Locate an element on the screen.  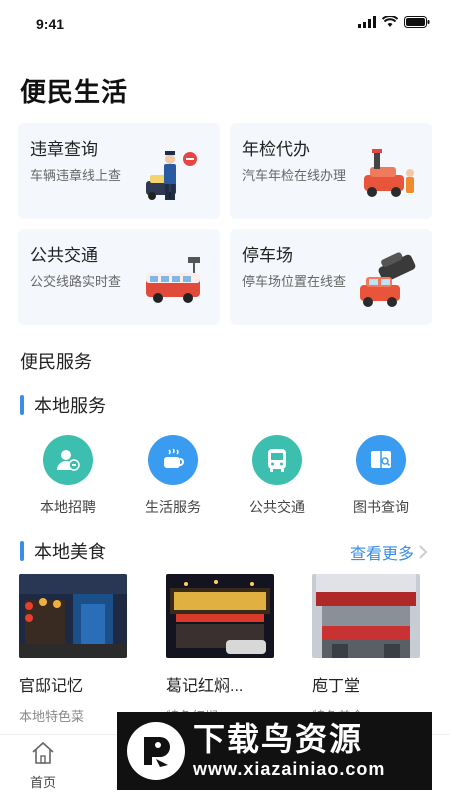
status-bar: 9:41 is located at coordinates (225, 24).